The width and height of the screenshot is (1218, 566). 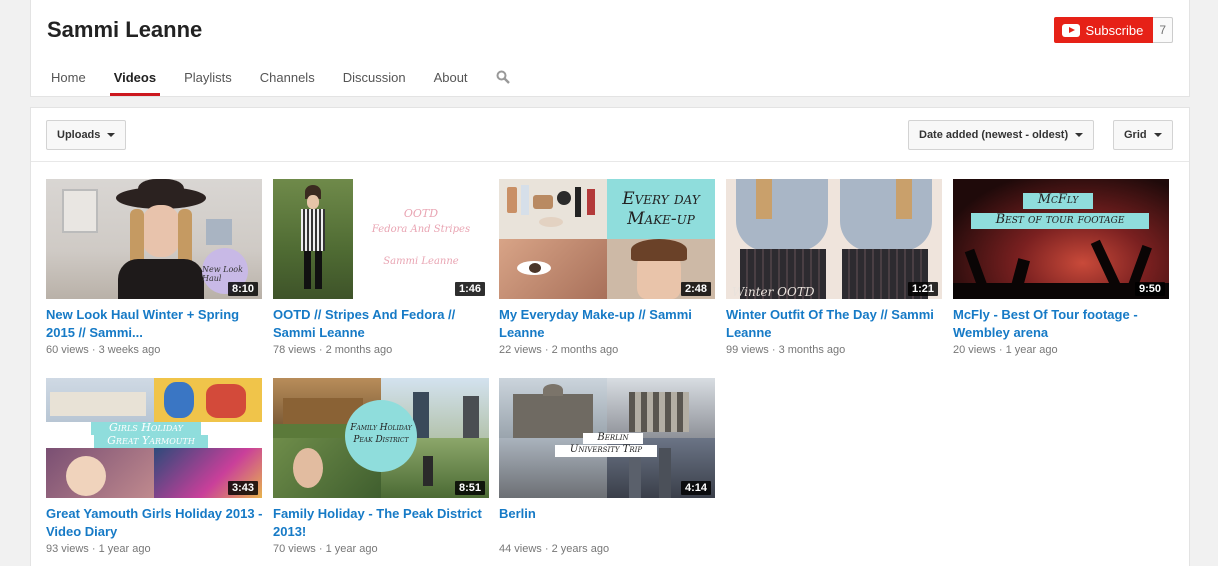 I want to click on video-meta: 44 views · 2 years ago, so click(x=554, y=549).